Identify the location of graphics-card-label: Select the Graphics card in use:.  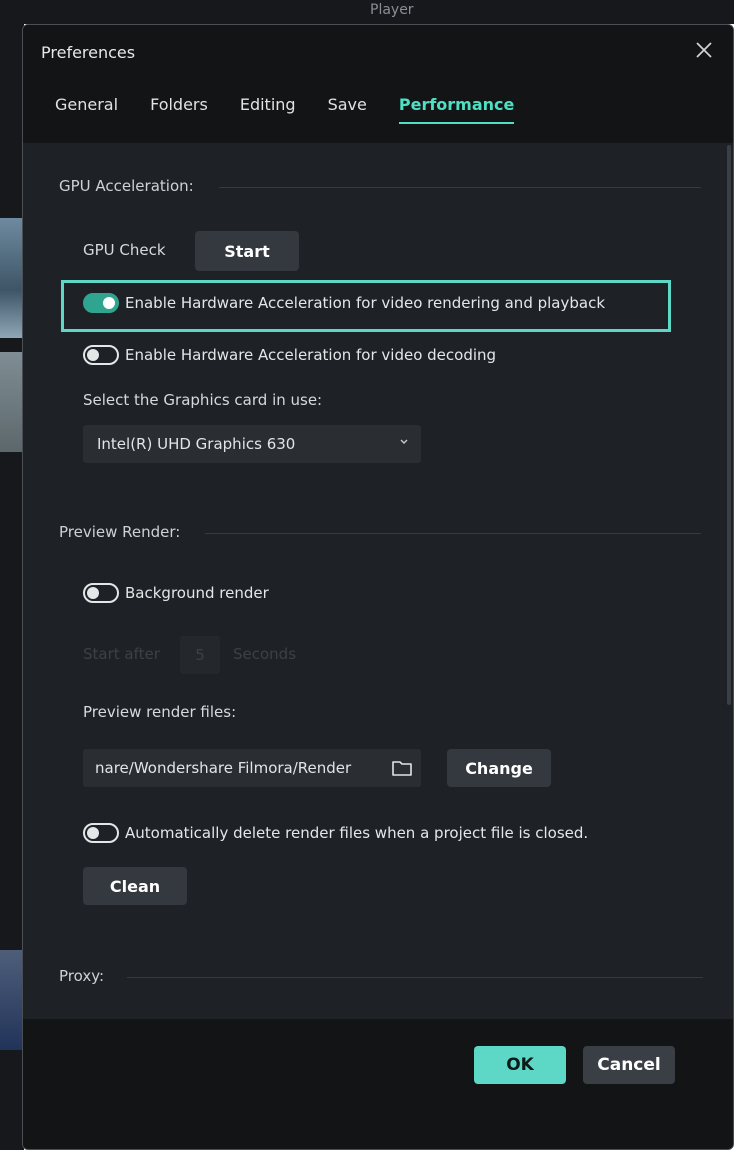
(203, 400).